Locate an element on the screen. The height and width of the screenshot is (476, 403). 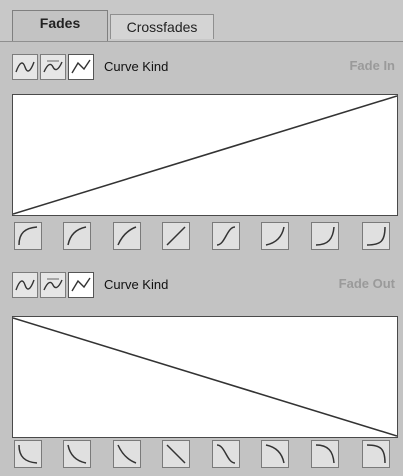
fade-in-preset-4-button is located at coordinates (176, 236).